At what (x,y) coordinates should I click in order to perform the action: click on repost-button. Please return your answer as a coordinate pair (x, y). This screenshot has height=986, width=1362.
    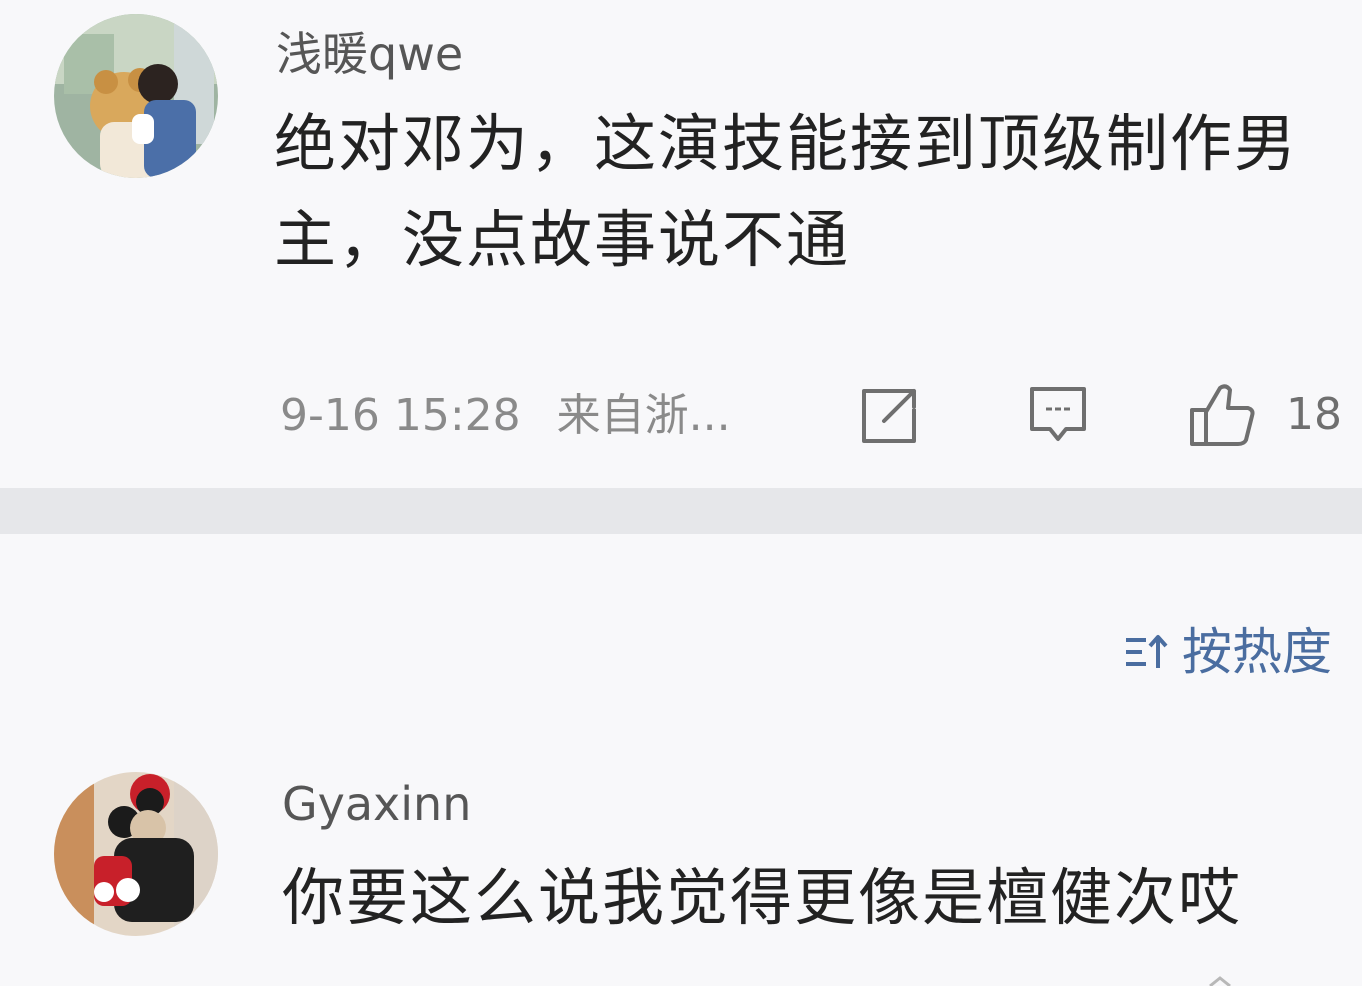
    Looking at the image, I should click on (890, 415).